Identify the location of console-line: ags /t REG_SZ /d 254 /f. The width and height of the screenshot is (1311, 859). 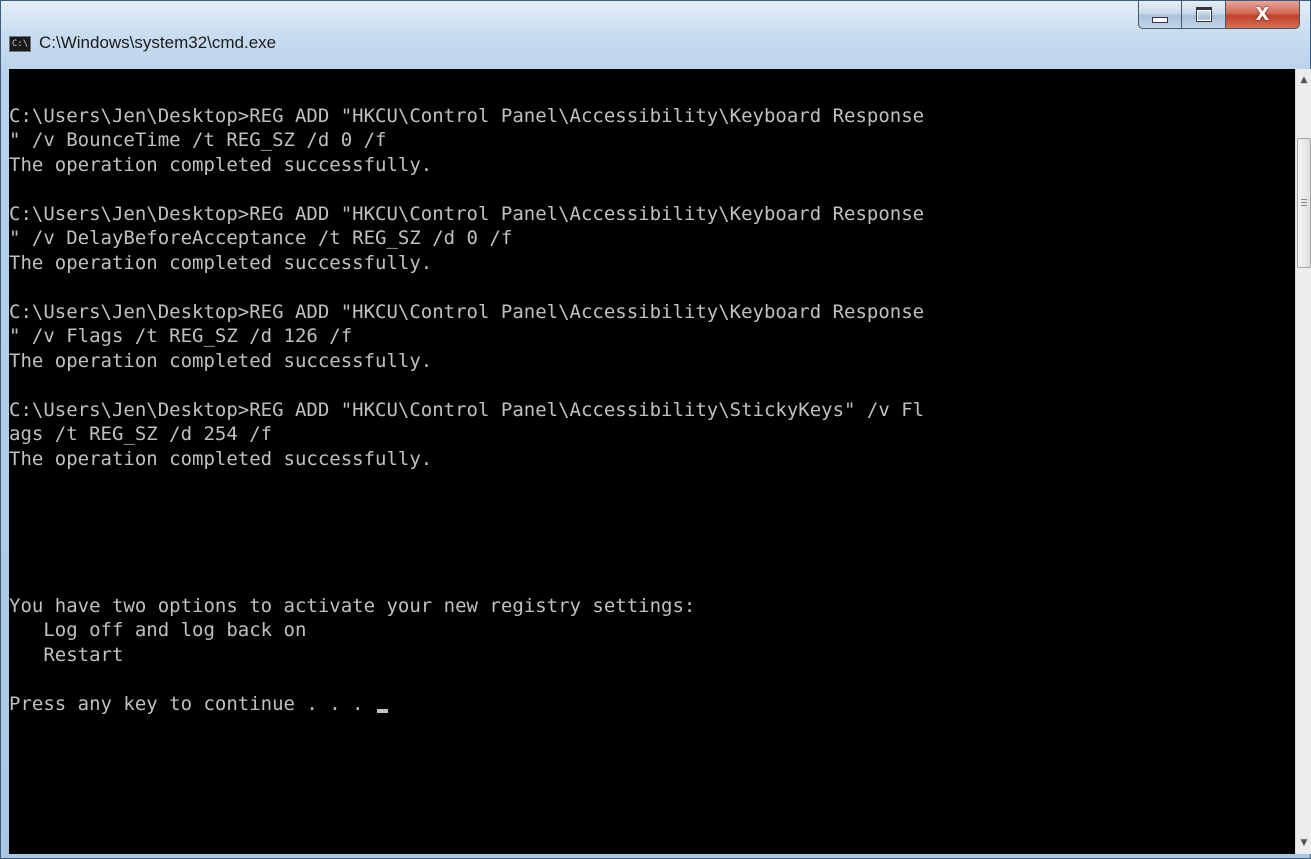
(141, 434).